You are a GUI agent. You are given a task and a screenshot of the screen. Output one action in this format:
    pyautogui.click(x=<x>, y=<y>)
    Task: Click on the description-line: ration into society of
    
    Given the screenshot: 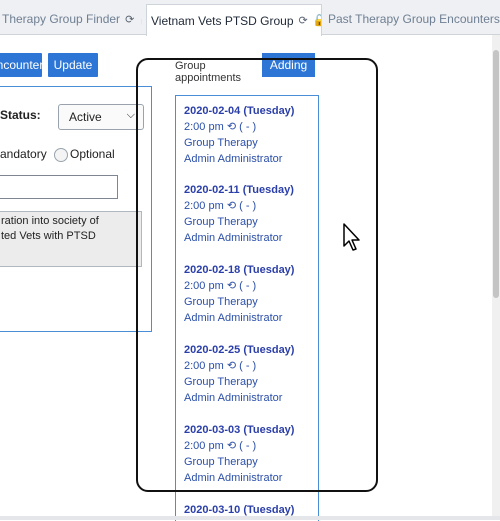 What is the action you would take?
    pyautogui.click(x=50, y=221)
    